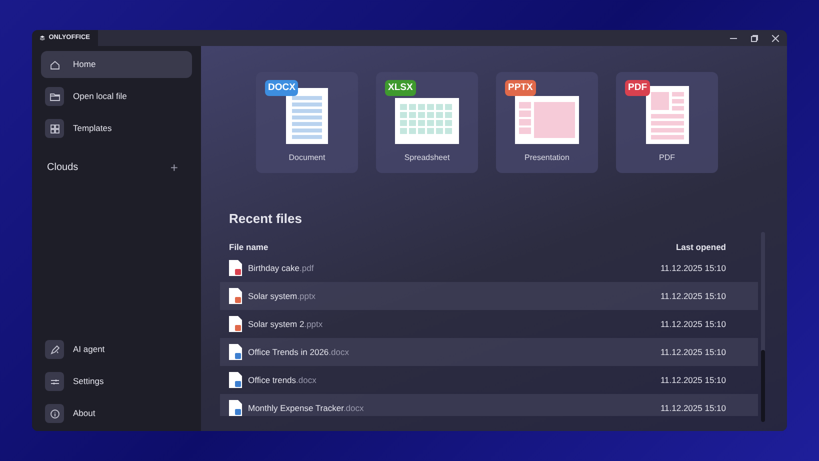 The width and height of the screenshot is (819, 461). I want to click on presentation-drawing, so click(547, 120).